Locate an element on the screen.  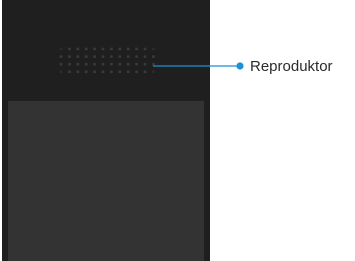
callout-leader is located at coordinates (198, 66).